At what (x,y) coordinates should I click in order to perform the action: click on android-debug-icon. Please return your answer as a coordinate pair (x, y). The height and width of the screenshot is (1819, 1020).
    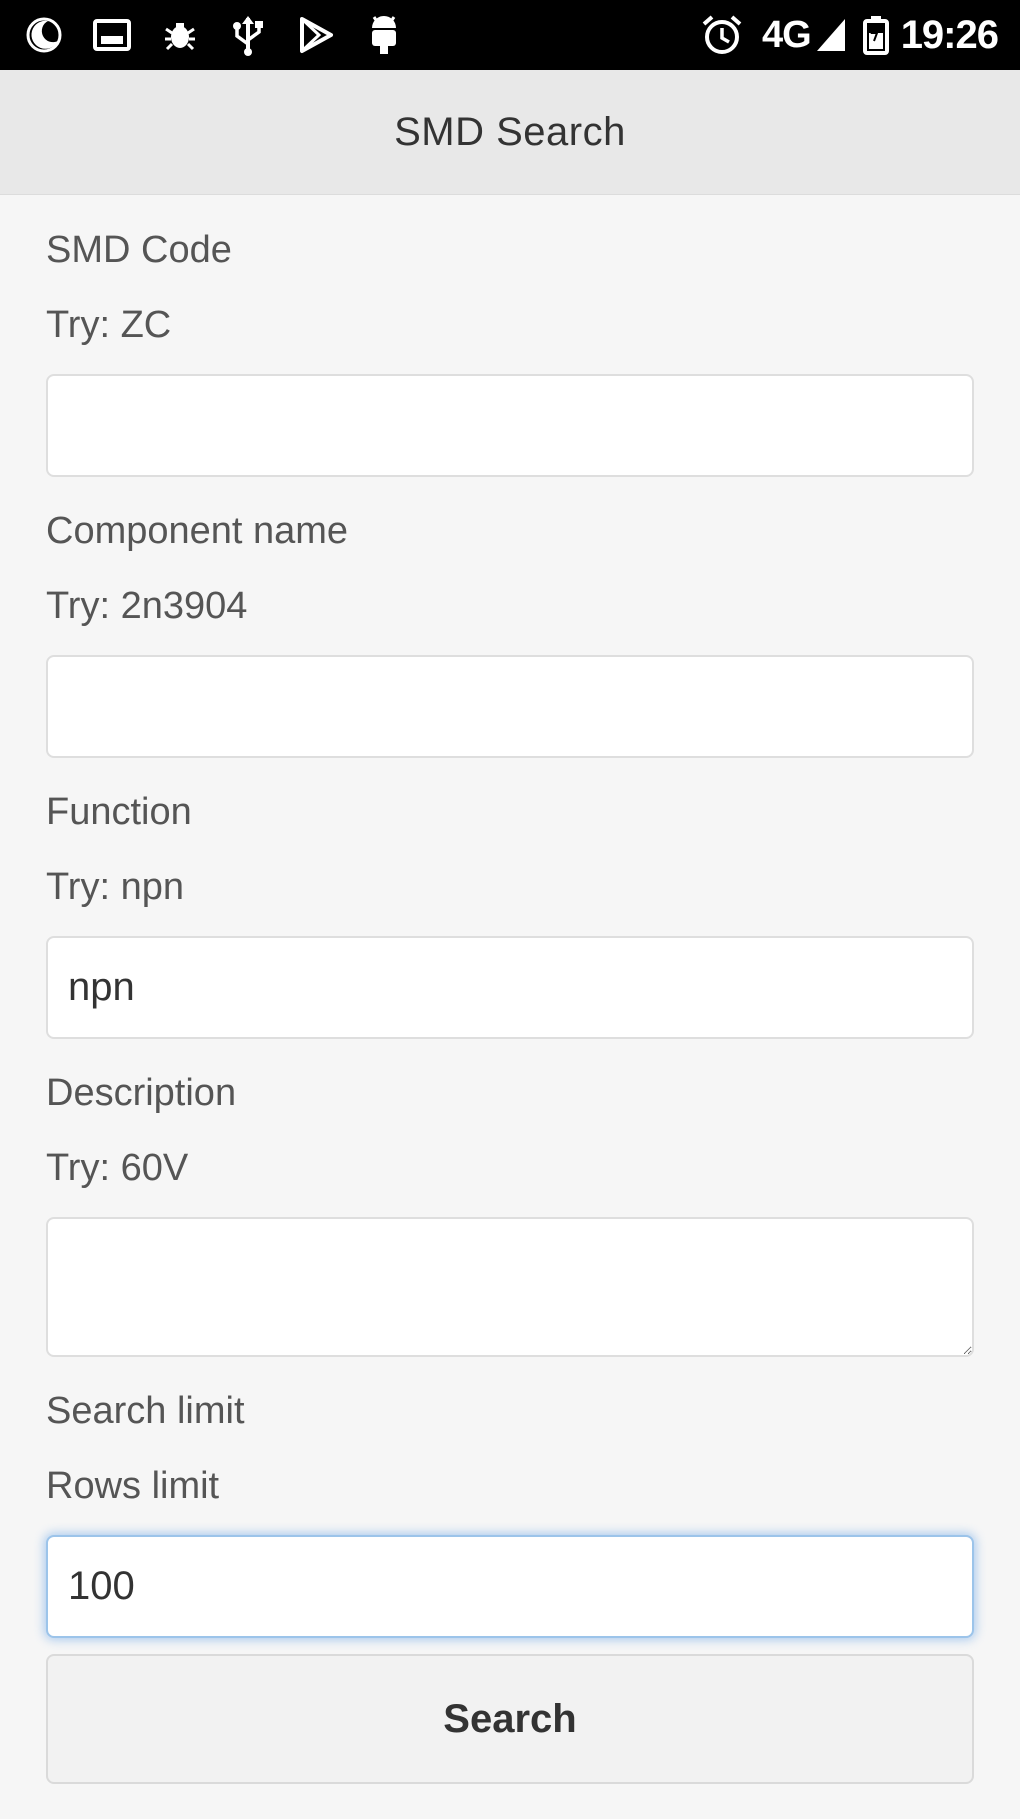
    Looking at the image, I should click on (384, 35).